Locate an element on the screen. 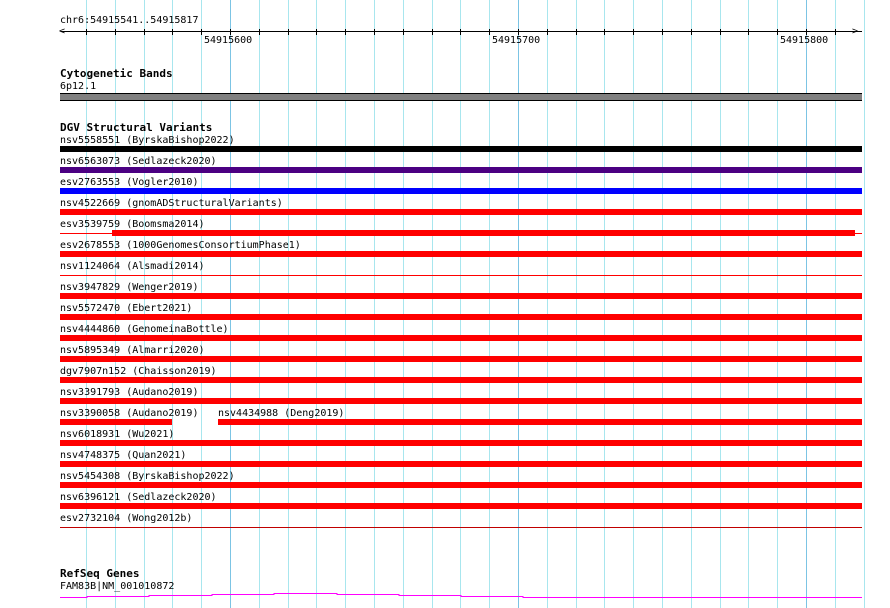 The width and height of the screenshot is (890, 608). refseq-gene-line is located at coordinates (445, 596).